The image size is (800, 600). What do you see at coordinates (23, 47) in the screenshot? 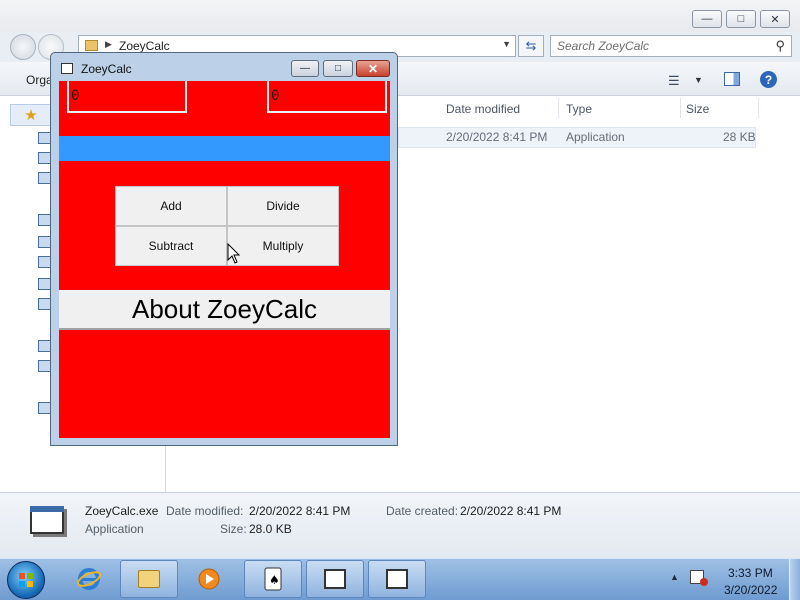
I see `back-icon` at bounding box center [23, 47].